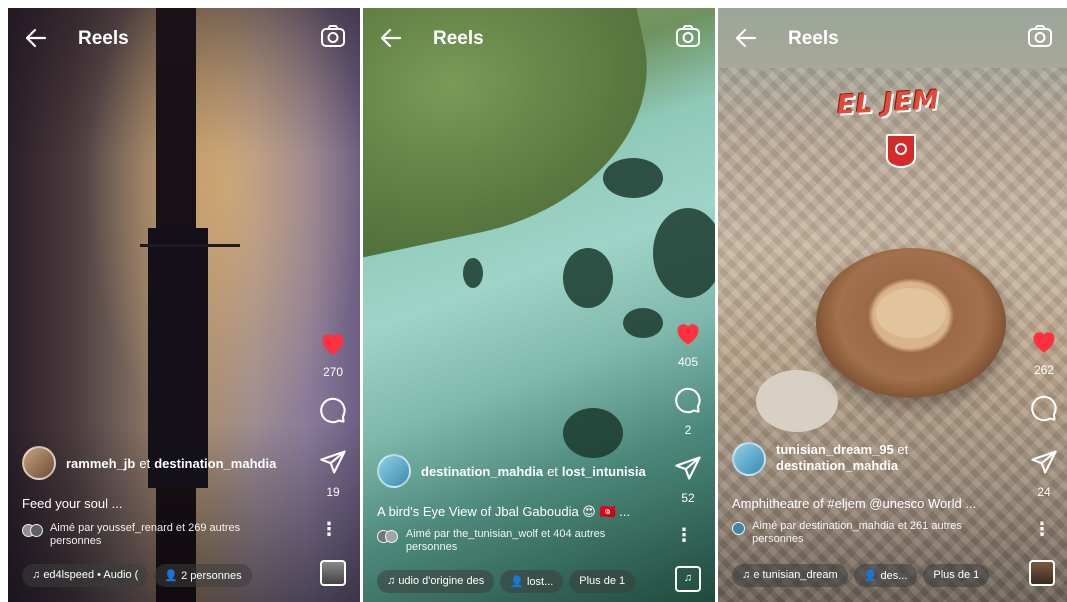 This screenshot has width=1067, height=602. I want to click on amphitheatre, so click(911, 323).